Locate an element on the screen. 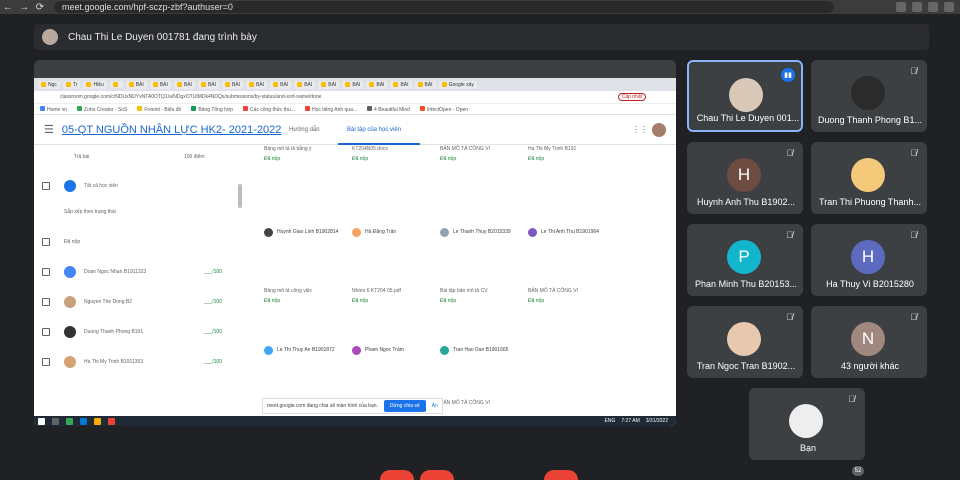 This screenshot has width=960, height=480. student-card-header: Hà Đăng Trân is located at coordinates (392, 232).